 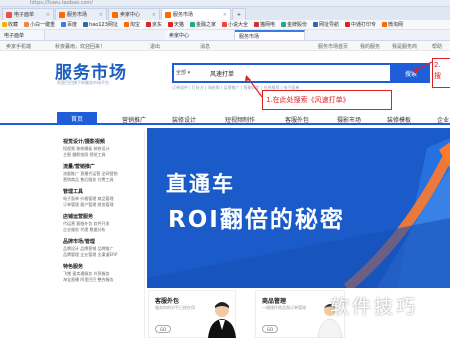 What do you see at coordinates (234, 24) in the screenshot?
I see `bookmark-item: 小说大全` at bounding box center [234, 24].